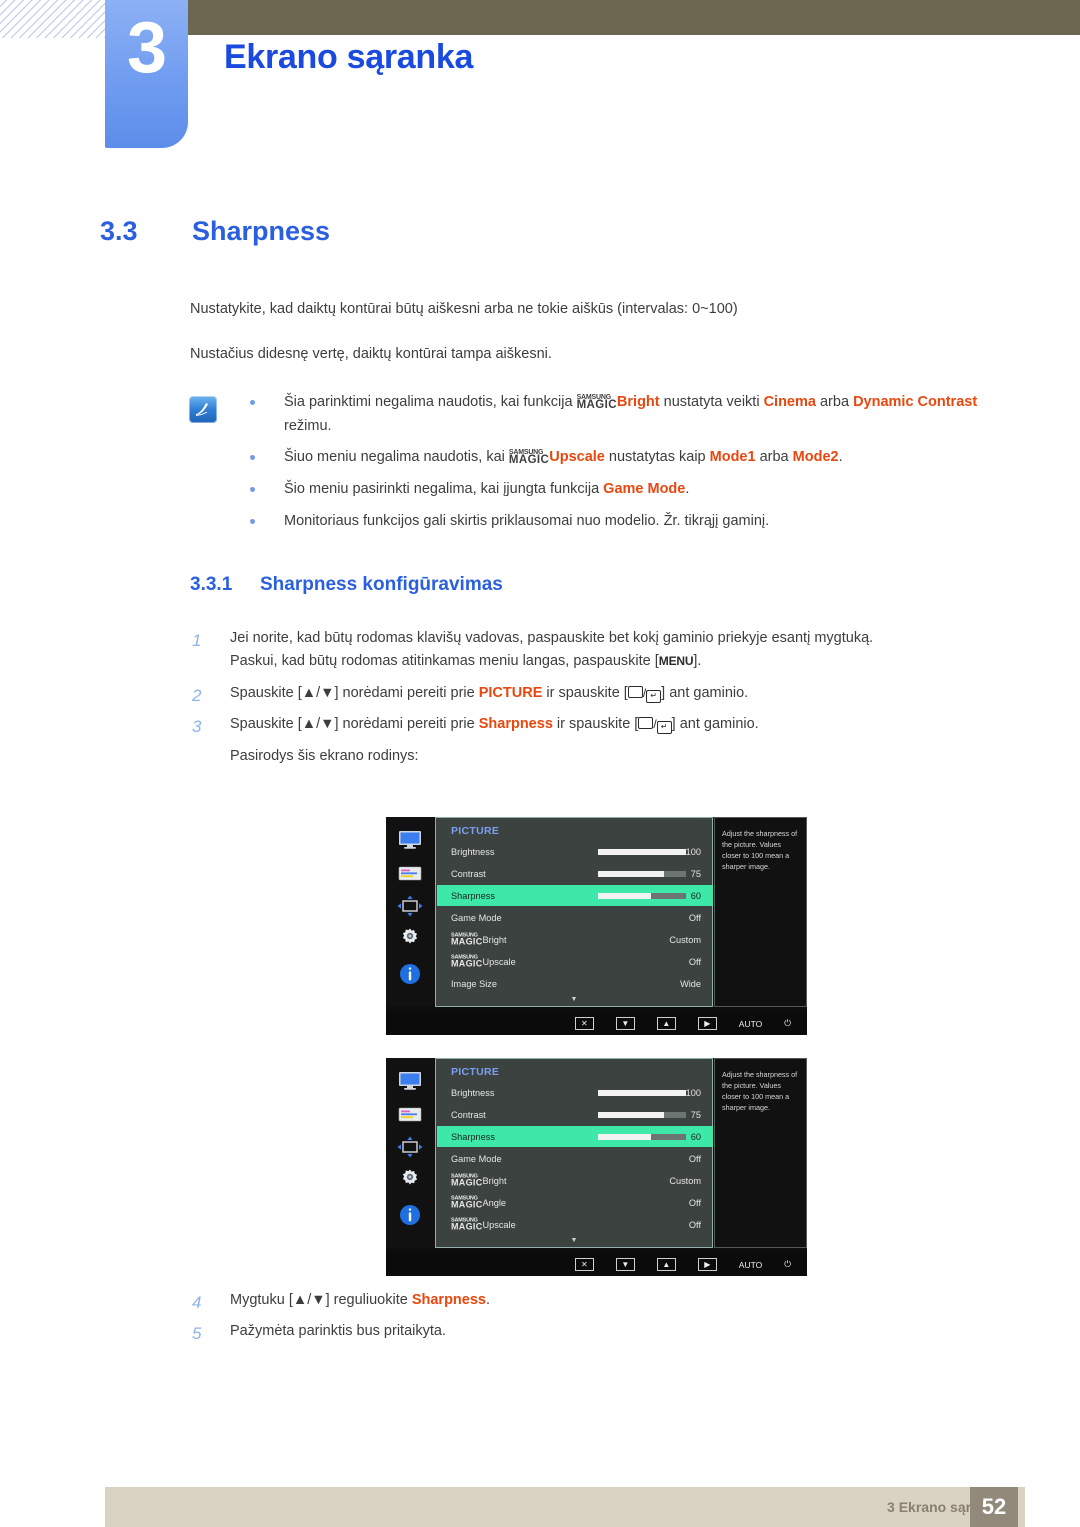 This screenshot has width=1080, height=1527. What do you see at coordinates (644, 488) in the screenshot?
I see `bullet-3-hl1: Game Mode` at bounding box center [644, 488].